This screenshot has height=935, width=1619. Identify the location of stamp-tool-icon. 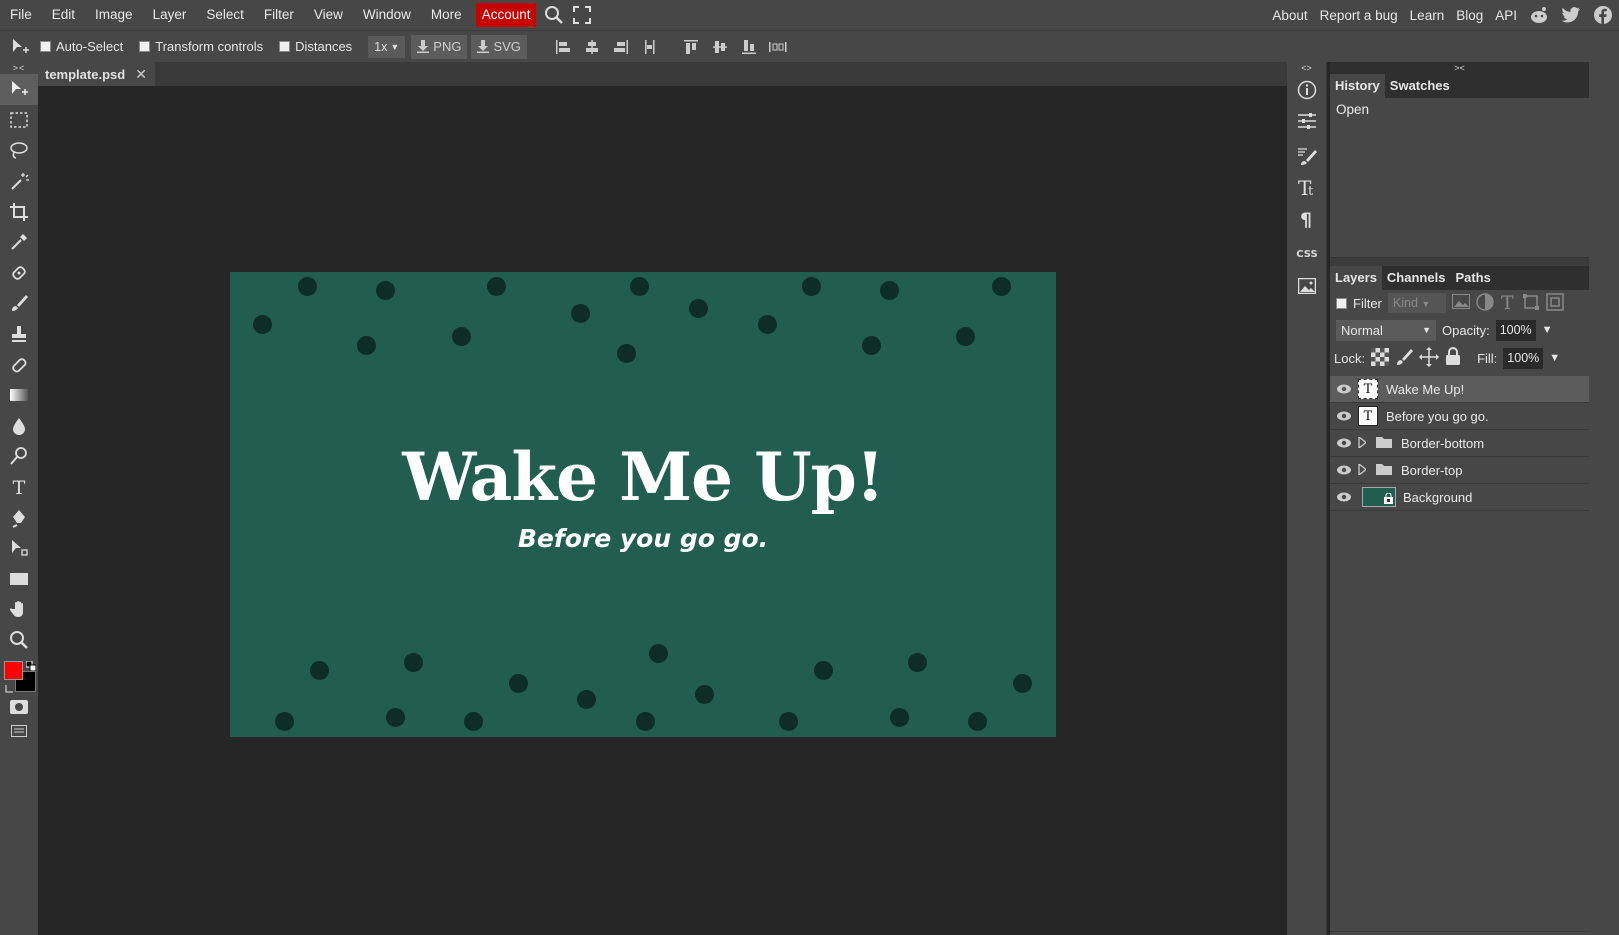
(19, 334).